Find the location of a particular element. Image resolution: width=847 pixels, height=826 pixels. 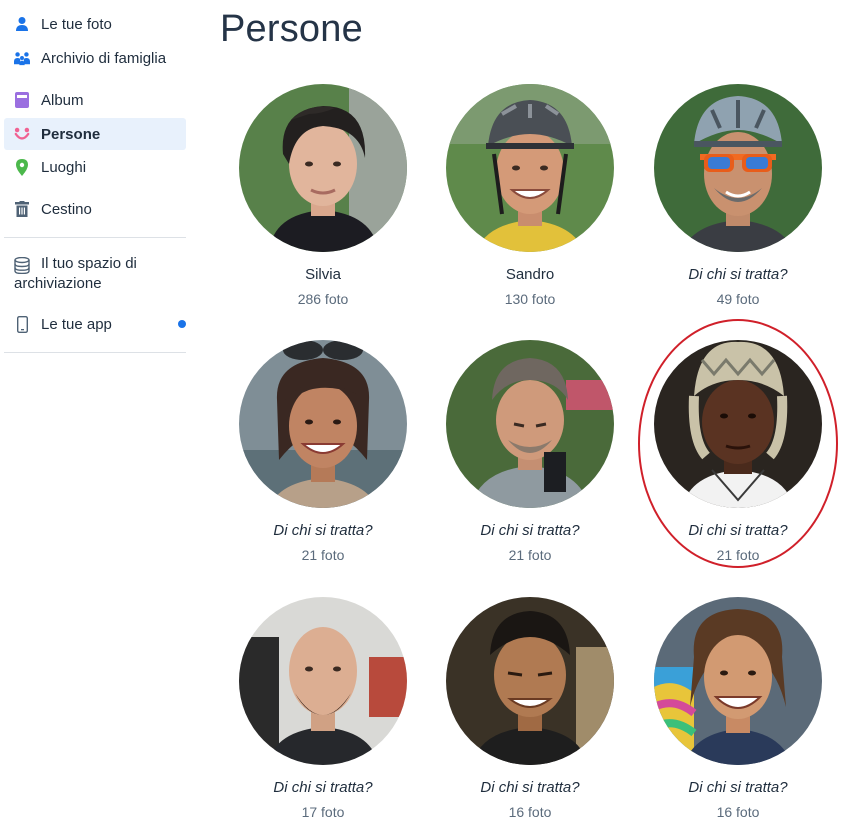

page-title: Persone is located at coordinates (291, 29).